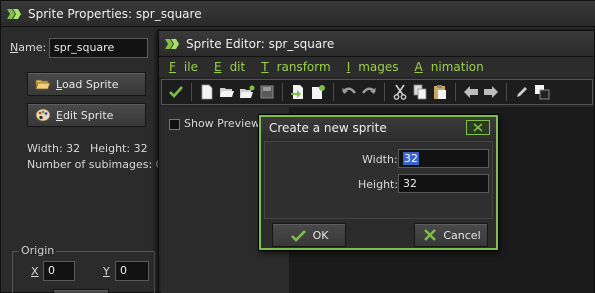 This screenshot has width=595, height=293. I want to click on editor-titlebar: Sprite Editor: spr_square, so click(376, 44).